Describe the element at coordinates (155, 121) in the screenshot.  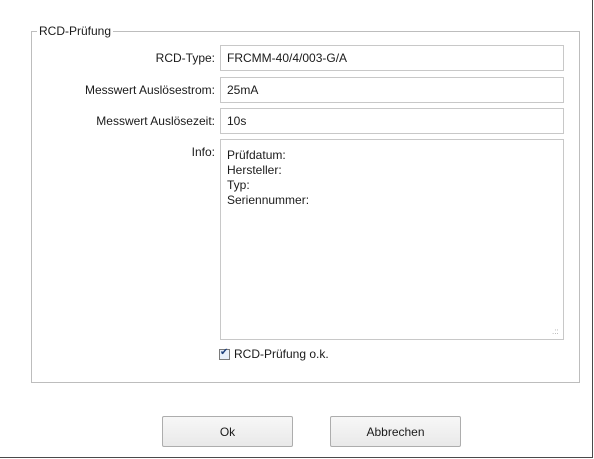
I see `ausloesezeit-label: Messwert Auslösezeit:` at that location.